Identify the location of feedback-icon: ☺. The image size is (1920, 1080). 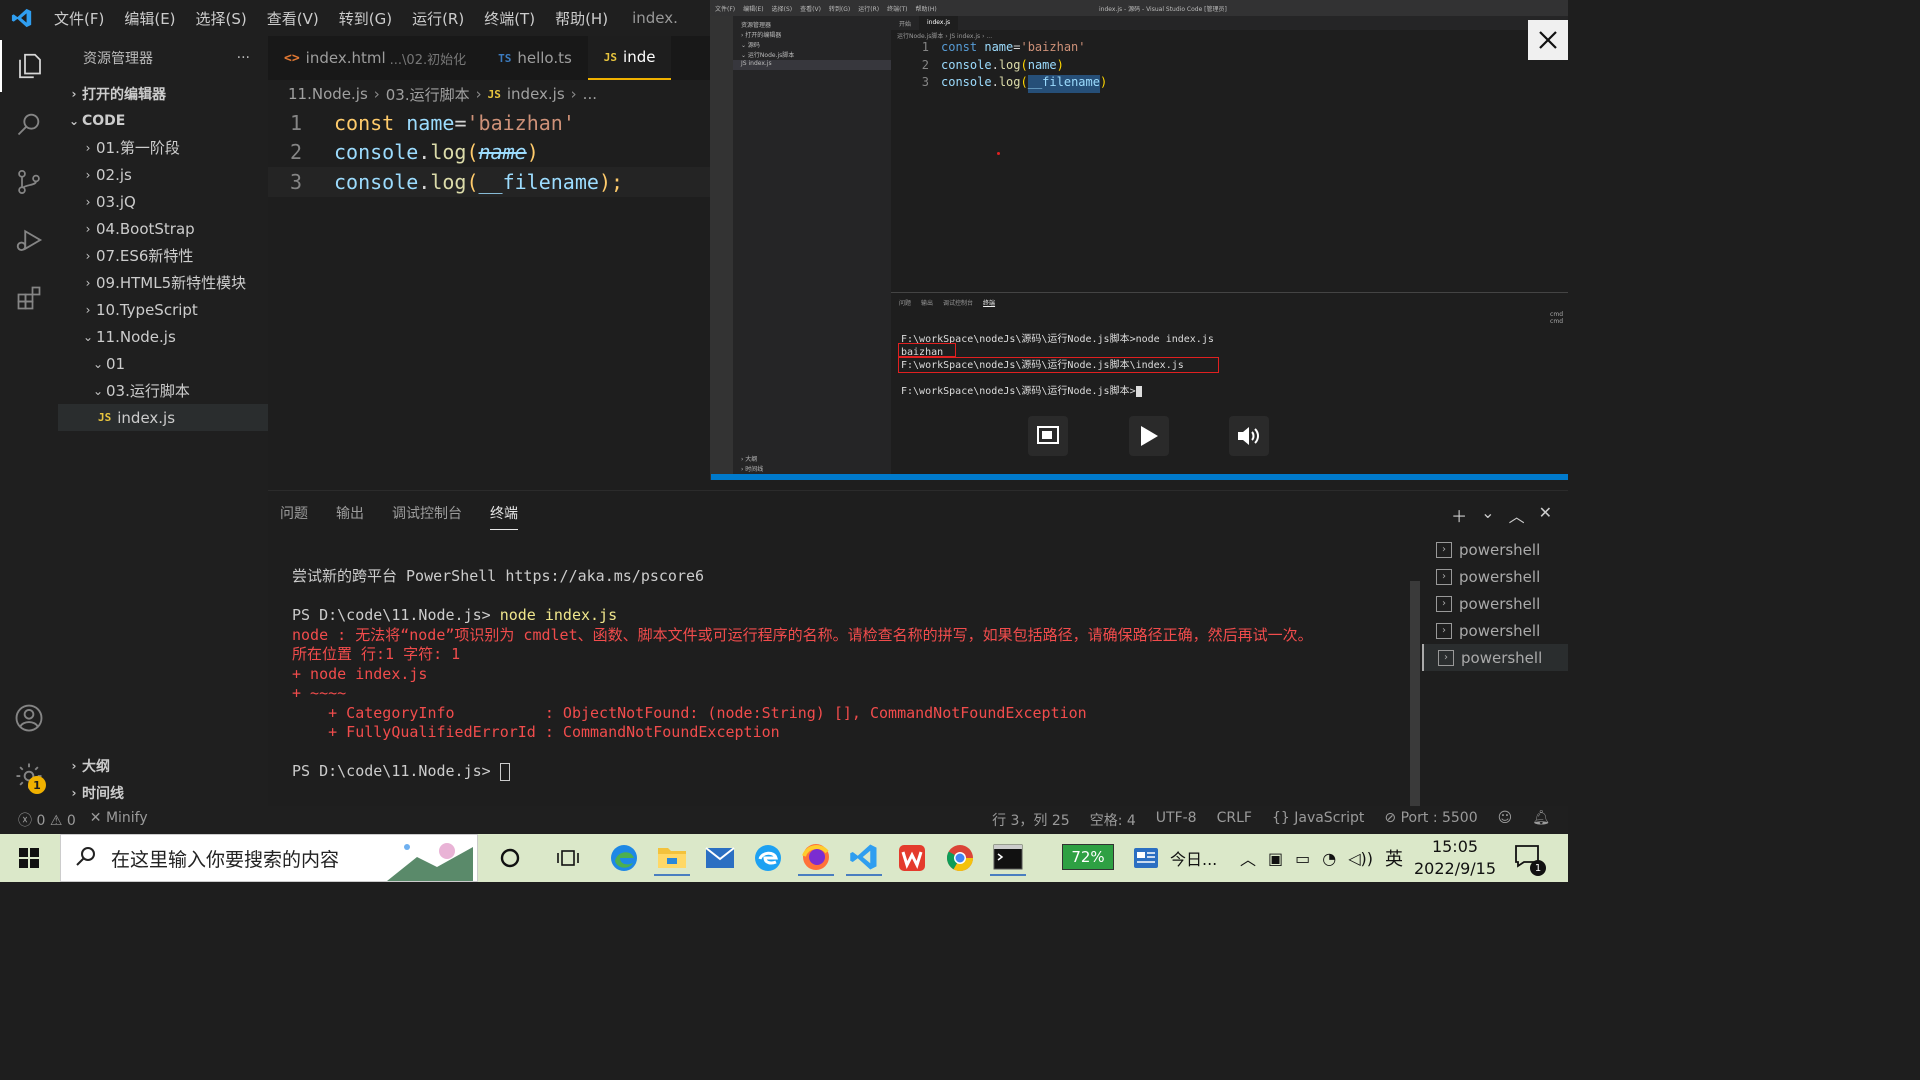
(1505, 820).